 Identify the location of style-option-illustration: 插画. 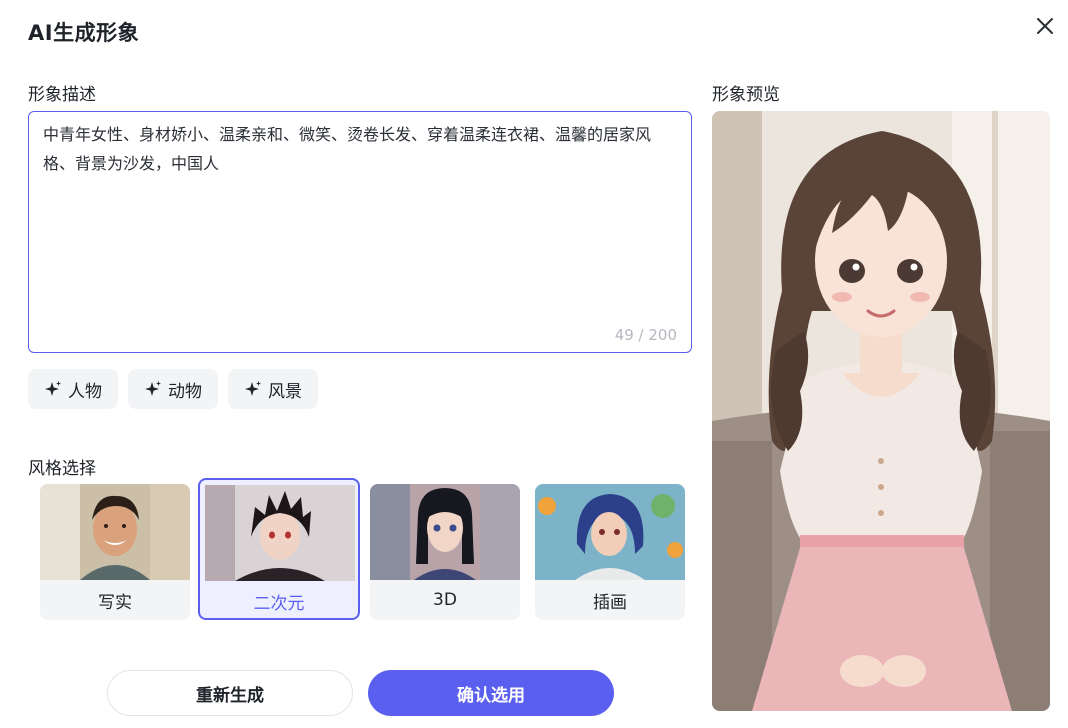
(610, 552).